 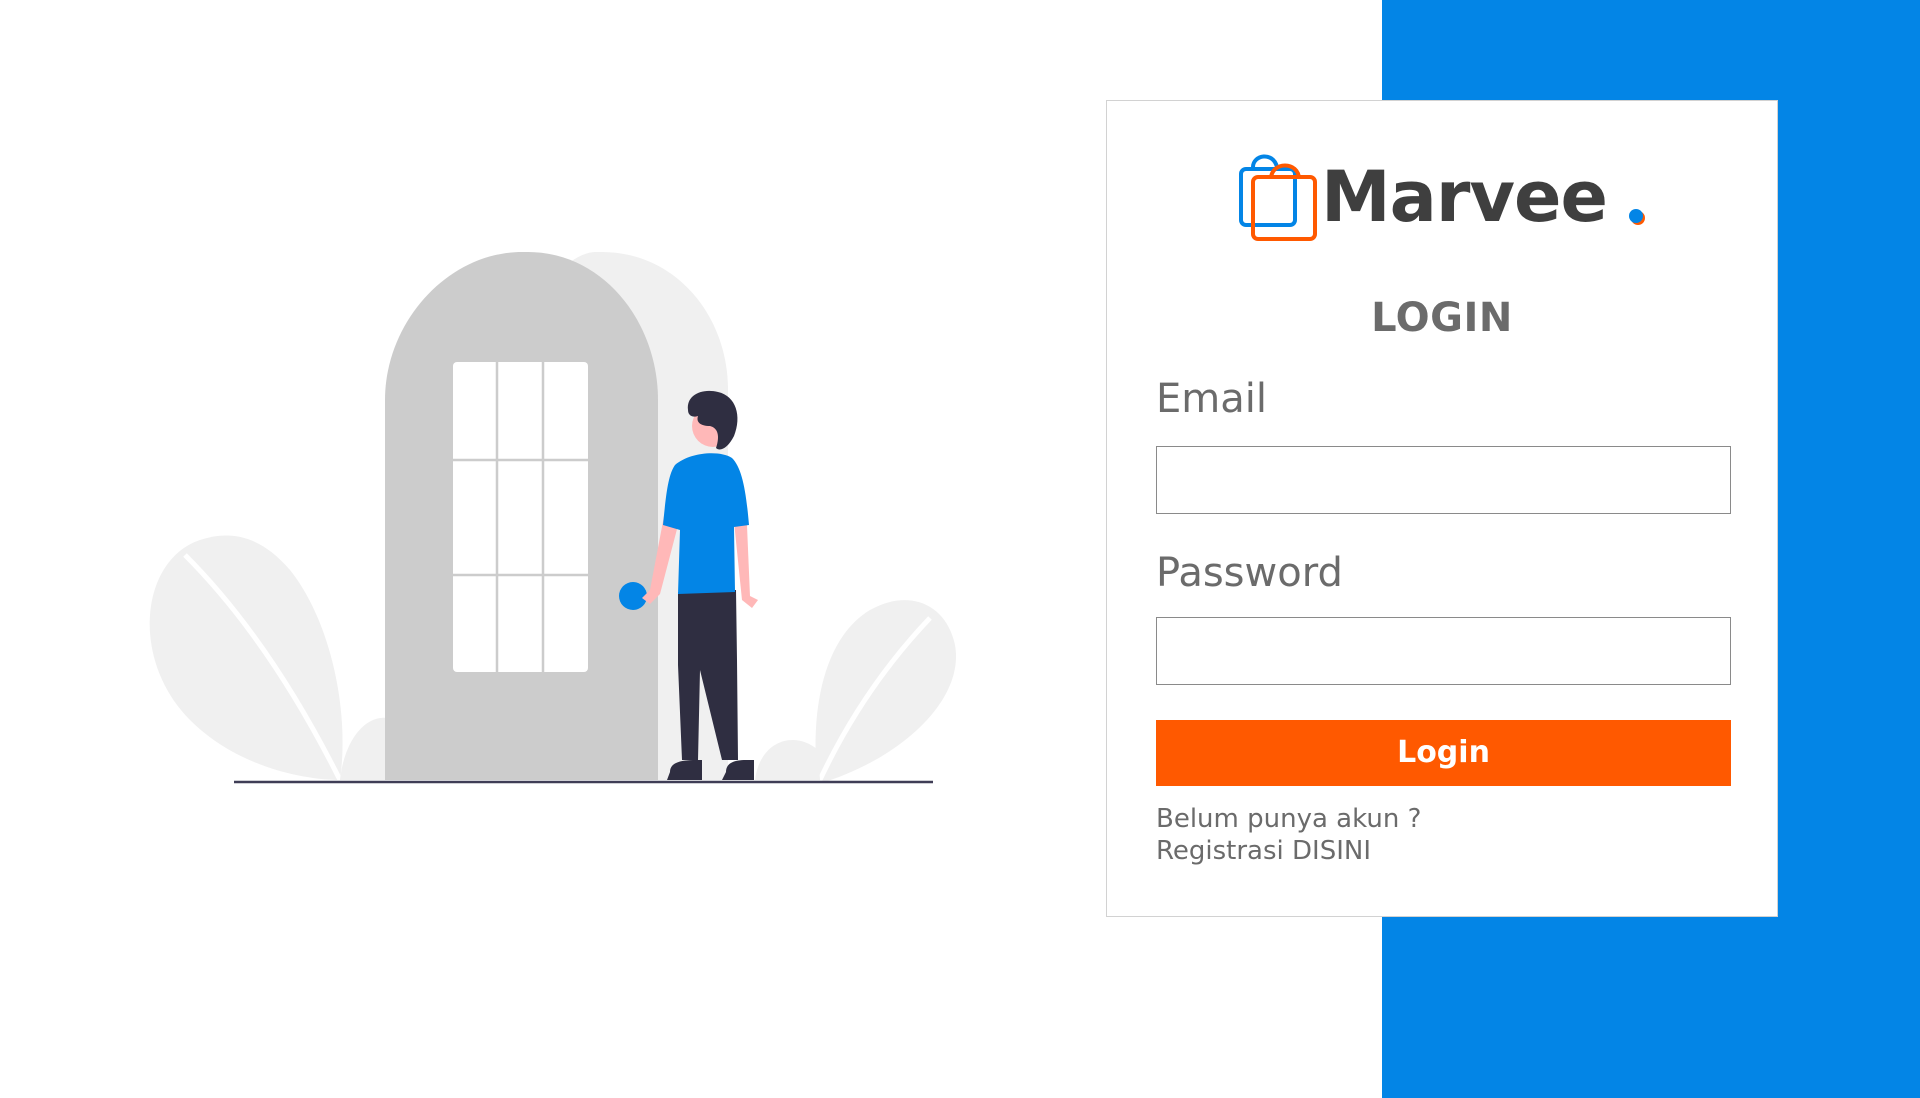 I want to click on login-button: Login, so click(x=1443, y=753).